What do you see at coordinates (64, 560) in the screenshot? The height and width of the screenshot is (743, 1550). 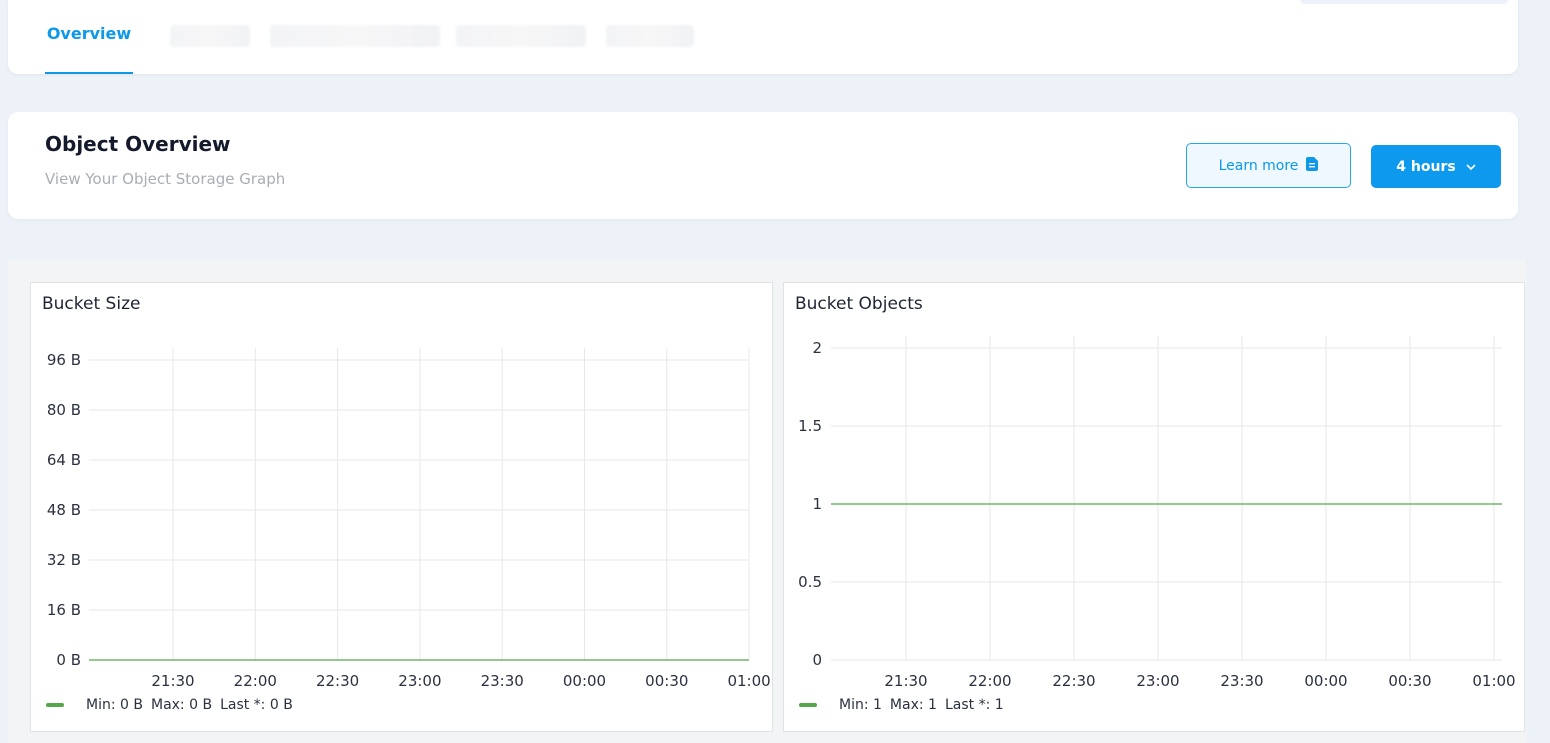 I see `y-tick-label: 32 B` at bounding box center [64, 560].